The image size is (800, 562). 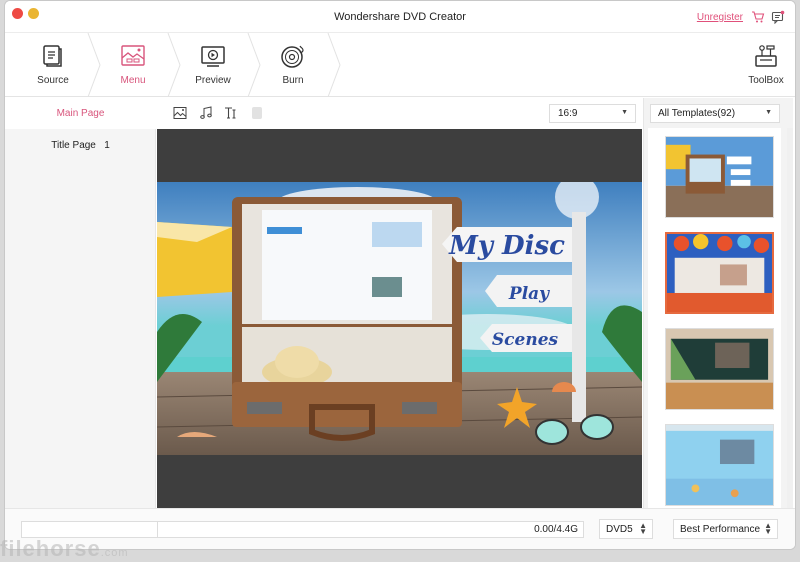 What do you see at coordinates (231, 113) in the screenshot?
I see `text-icon` at bounding box center [231, 113].